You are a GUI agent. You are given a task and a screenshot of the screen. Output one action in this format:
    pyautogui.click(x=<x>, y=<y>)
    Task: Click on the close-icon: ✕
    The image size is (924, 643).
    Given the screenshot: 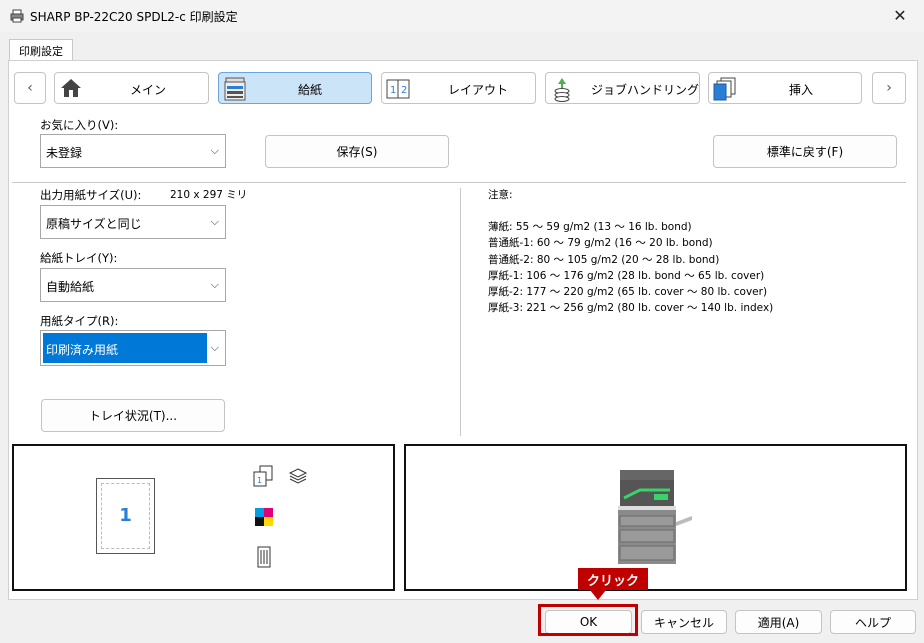 What is the action you would take?
    pyautogui.click(x=900, y=15)
    